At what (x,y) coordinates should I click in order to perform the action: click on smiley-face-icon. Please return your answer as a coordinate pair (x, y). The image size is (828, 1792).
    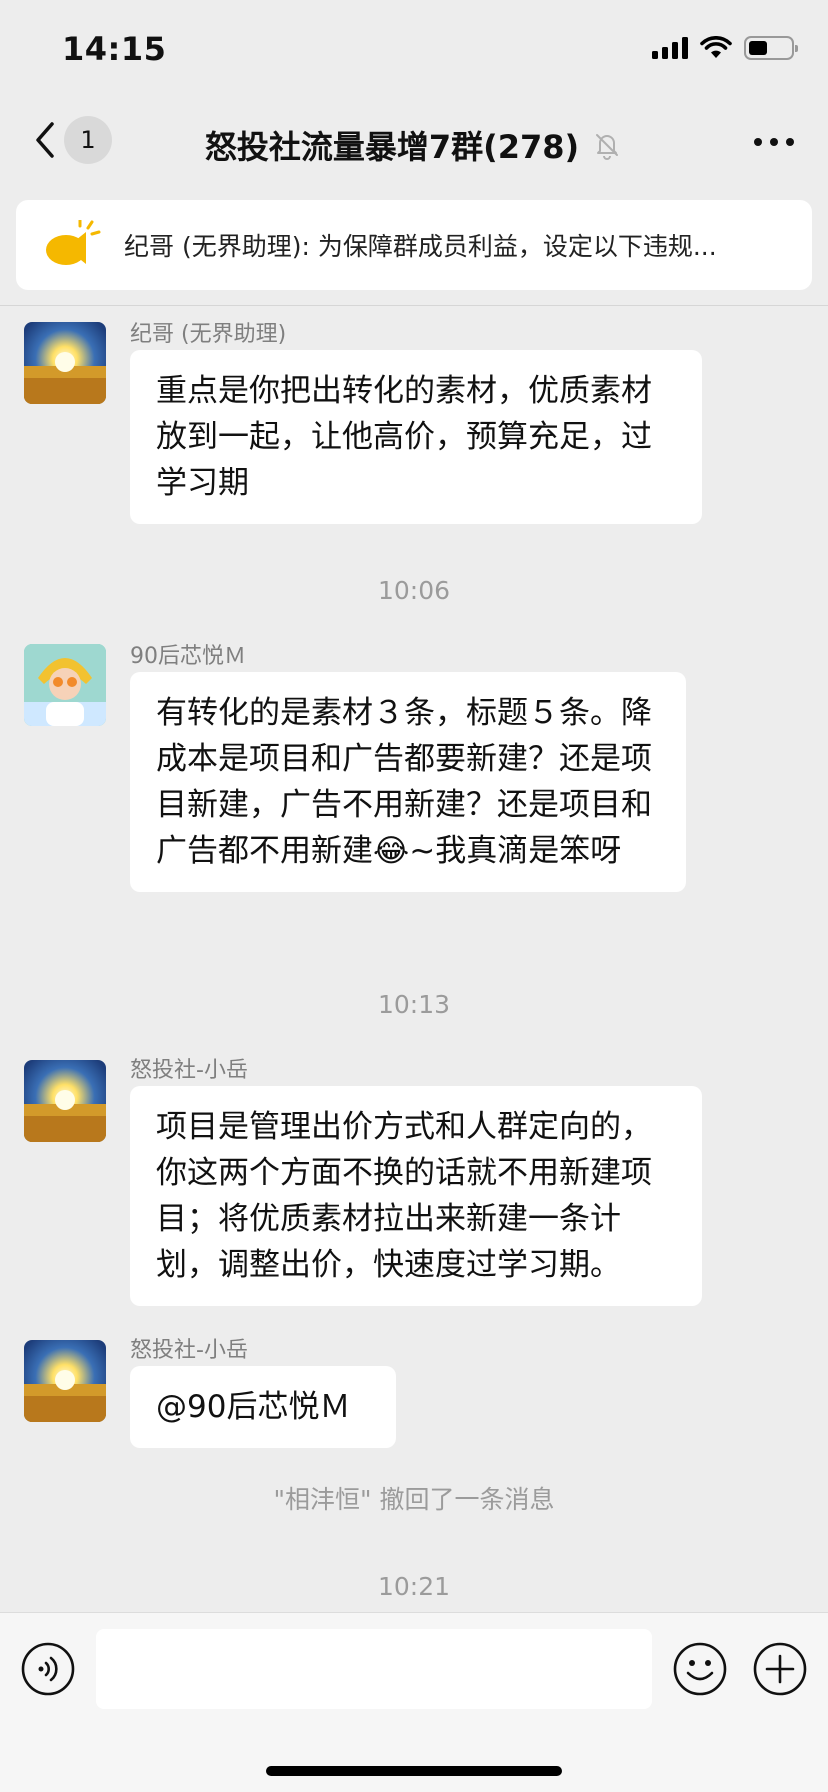
    Looking at the image, I should click on (700, 1669).